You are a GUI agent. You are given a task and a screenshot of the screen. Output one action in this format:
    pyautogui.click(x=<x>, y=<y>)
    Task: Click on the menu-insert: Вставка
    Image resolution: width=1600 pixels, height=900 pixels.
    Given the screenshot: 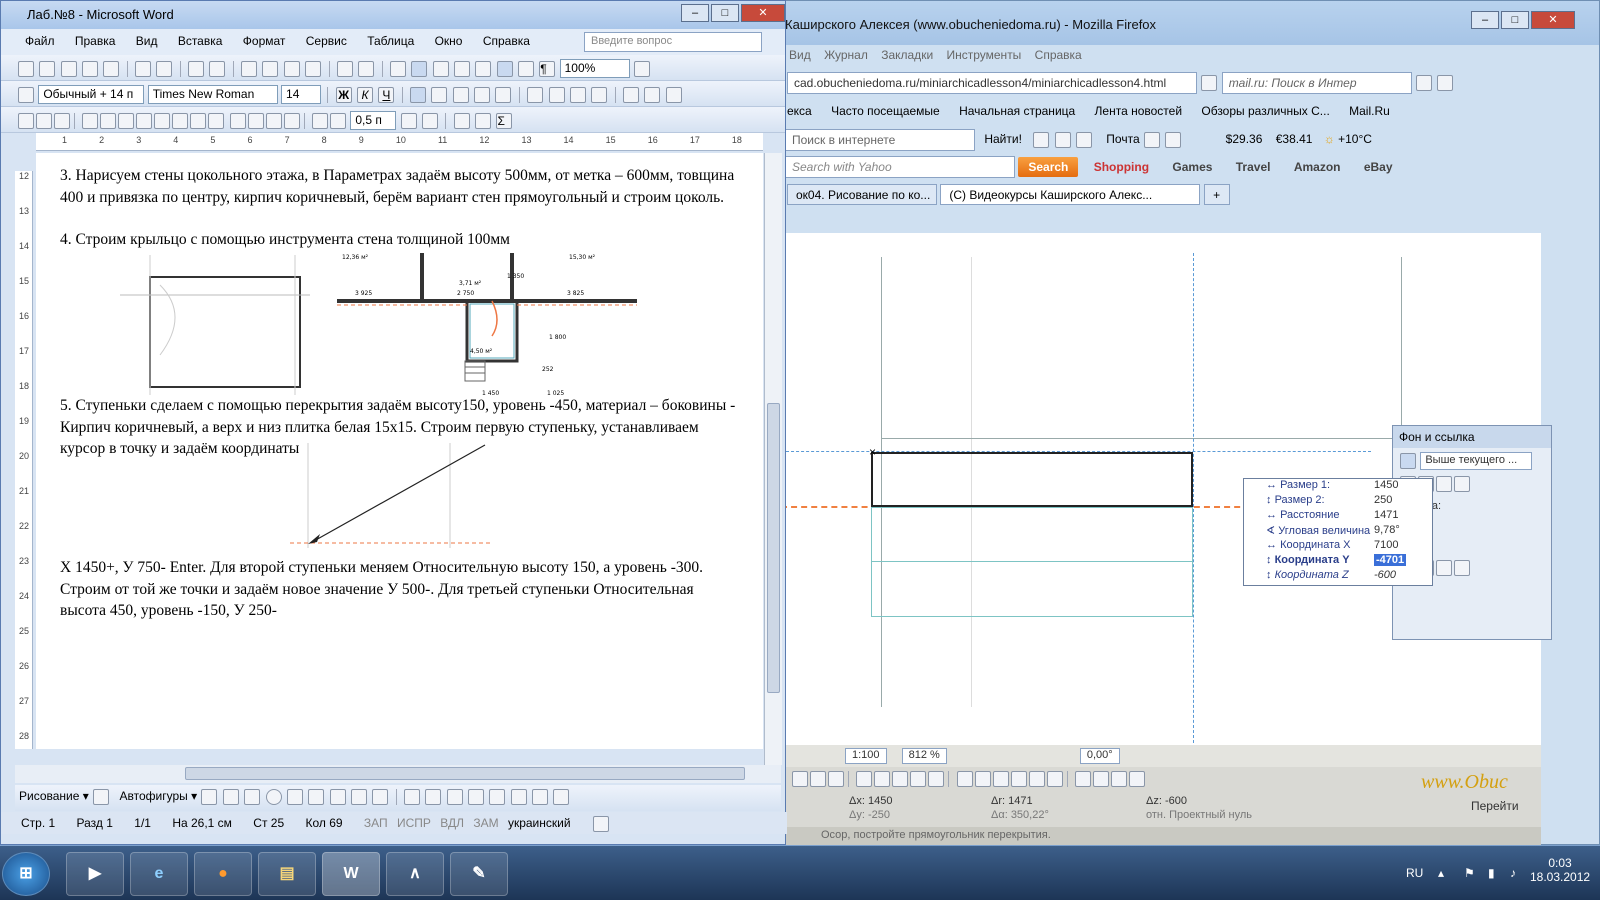 What is the action you would take?
    pyautogui.click(x=200, y=41)
    